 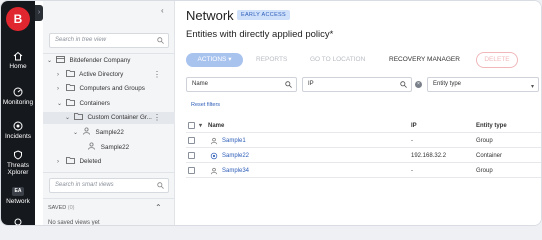 I want to click on table-row: Sample1 - Group, so click(x=363, y=141).